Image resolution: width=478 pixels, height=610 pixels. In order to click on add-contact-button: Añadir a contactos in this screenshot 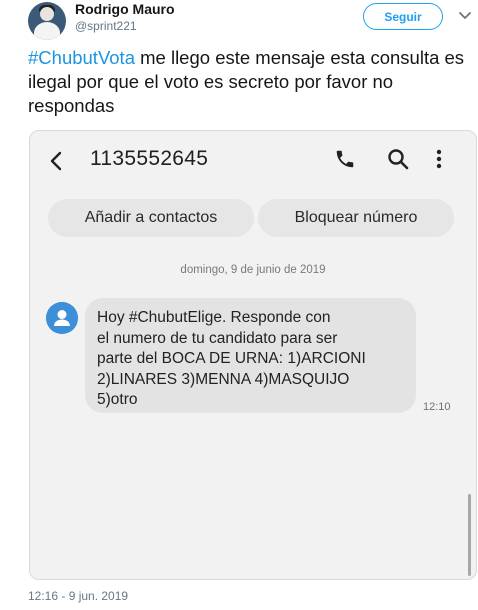, I will do `click(151, 218)`.